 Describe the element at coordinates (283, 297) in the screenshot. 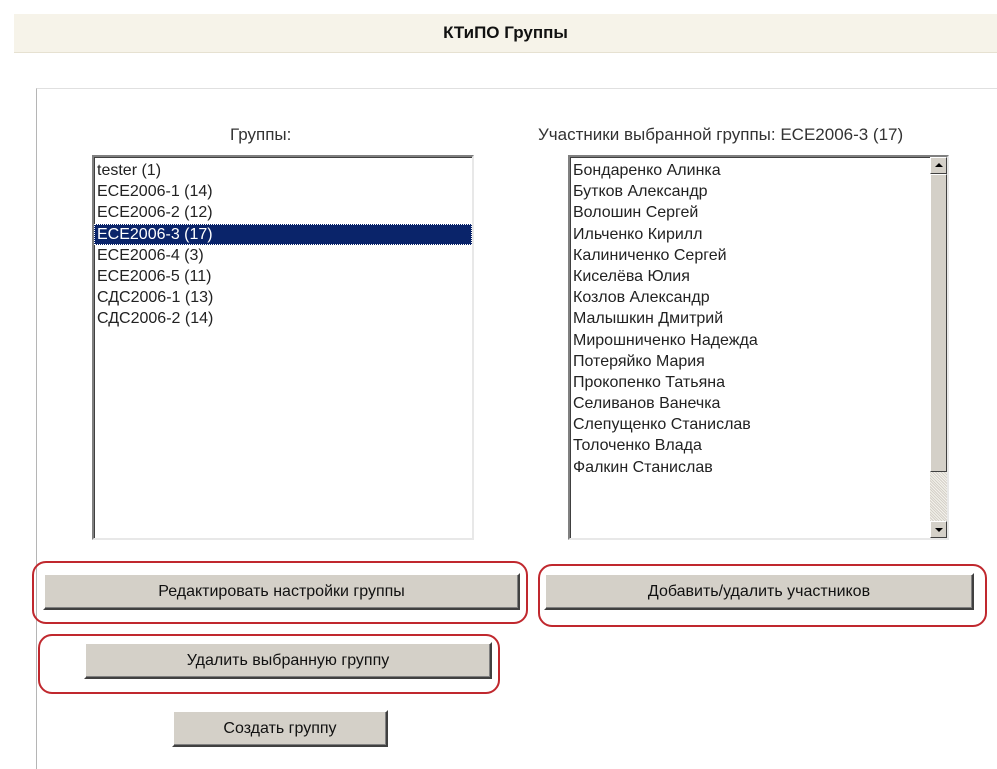

I see `group-list-item: СДС2006-1 (13)` at that location.